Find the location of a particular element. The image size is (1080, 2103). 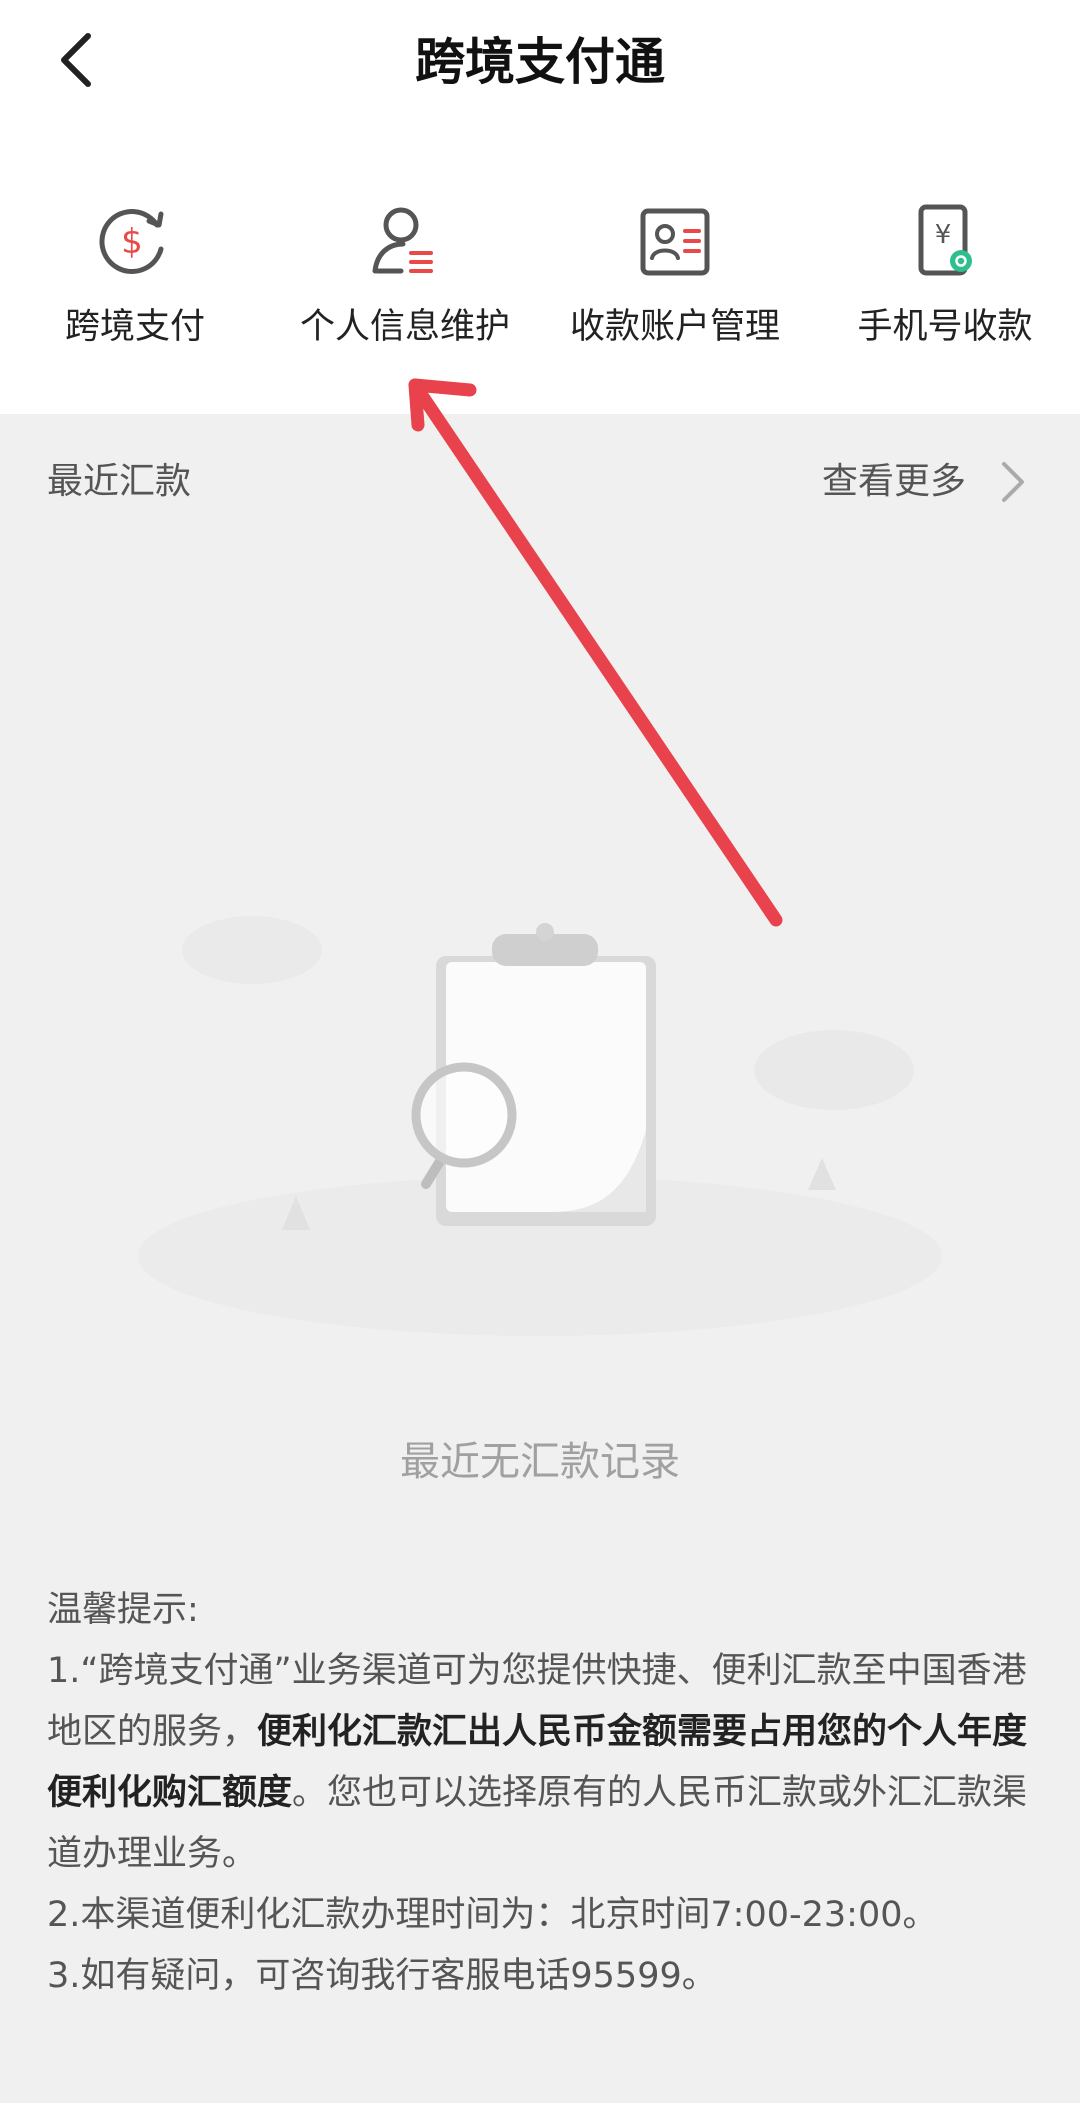

id-card-icon is located at coordinates (675, 241).